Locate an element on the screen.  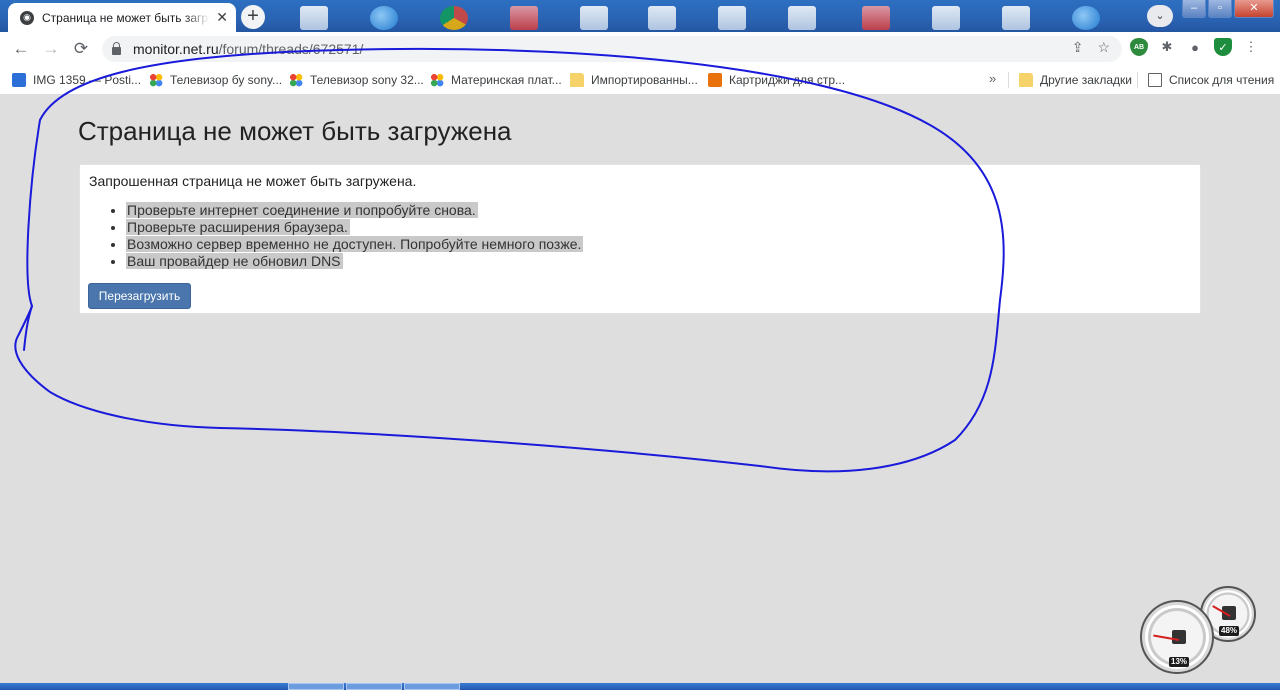
extensions-area: AB ✱ ● ✓ ⋮ is located at coordinates (1195, 47).